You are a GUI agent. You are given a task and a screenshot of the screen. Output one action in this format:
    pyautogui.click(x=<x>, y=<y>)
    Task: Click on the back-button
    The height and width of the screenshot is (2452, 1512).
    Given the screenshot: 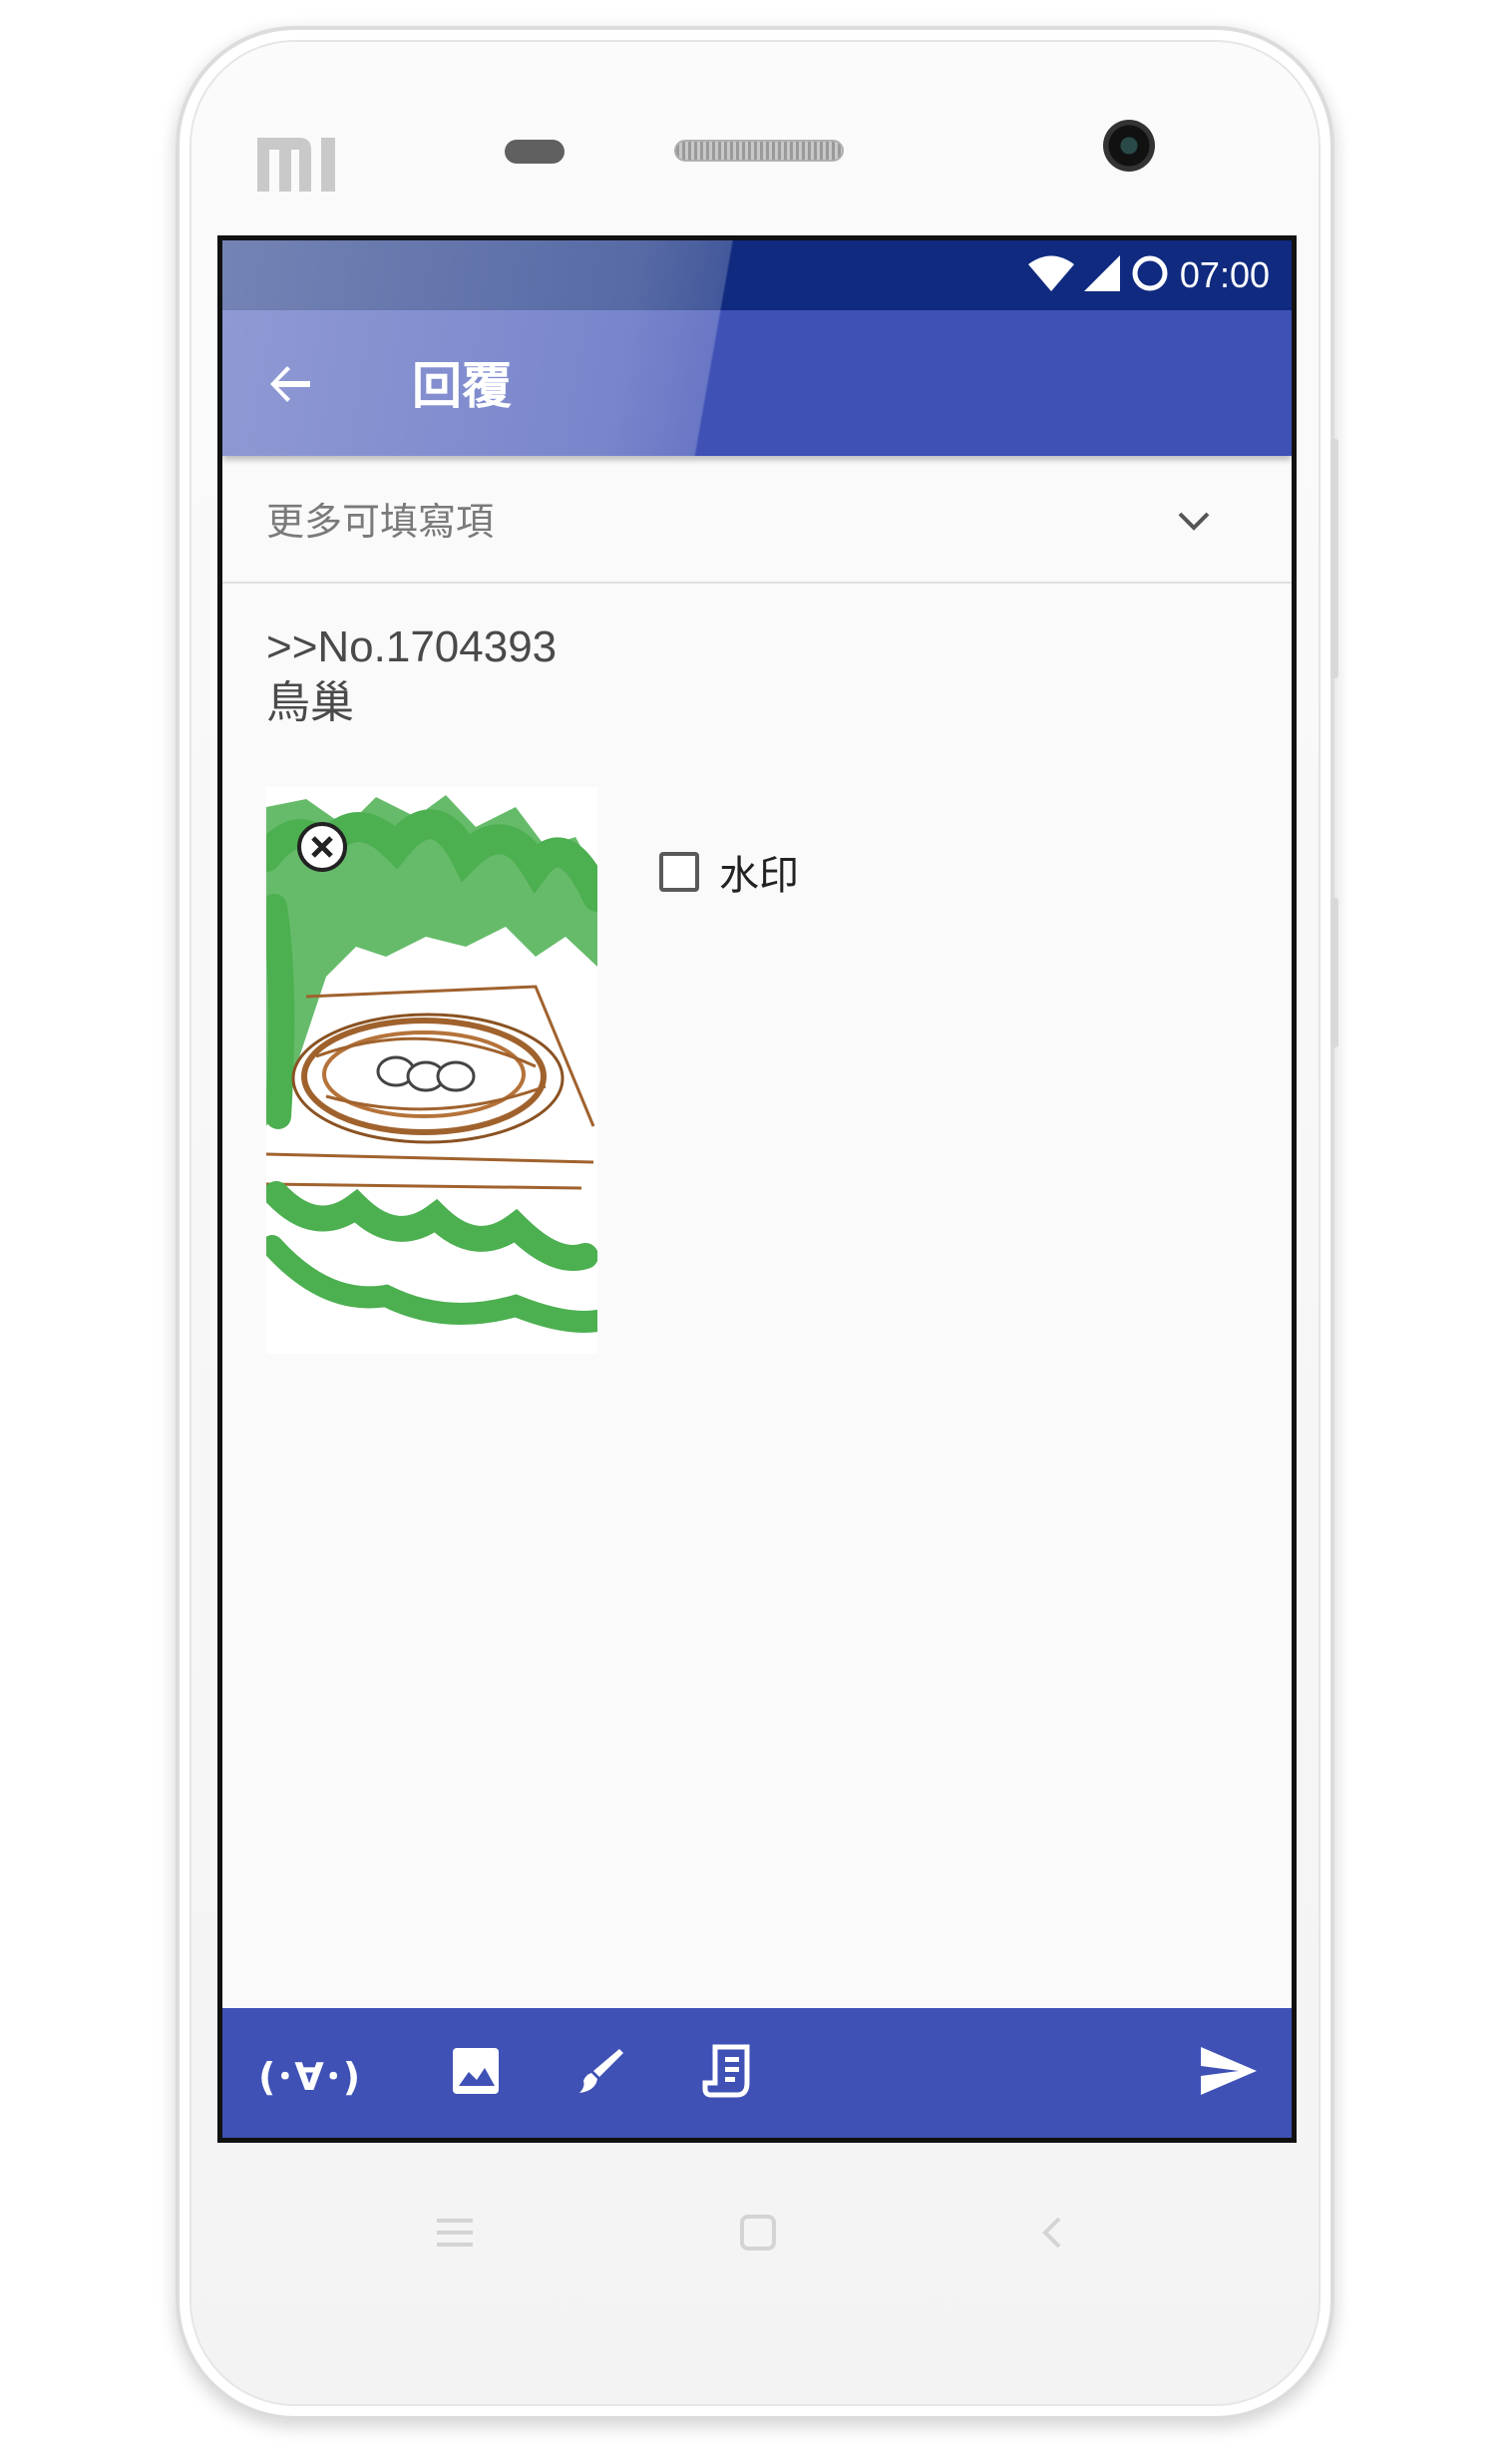 What is the action you would take?
    pyautogui.click(x=290, y=386)
    